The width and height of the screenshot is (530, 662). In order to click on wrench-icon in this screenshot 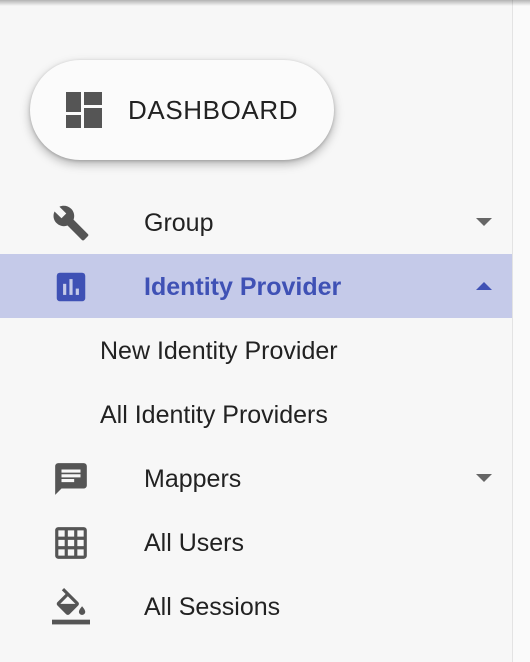, I will do `click(71, 223)`.